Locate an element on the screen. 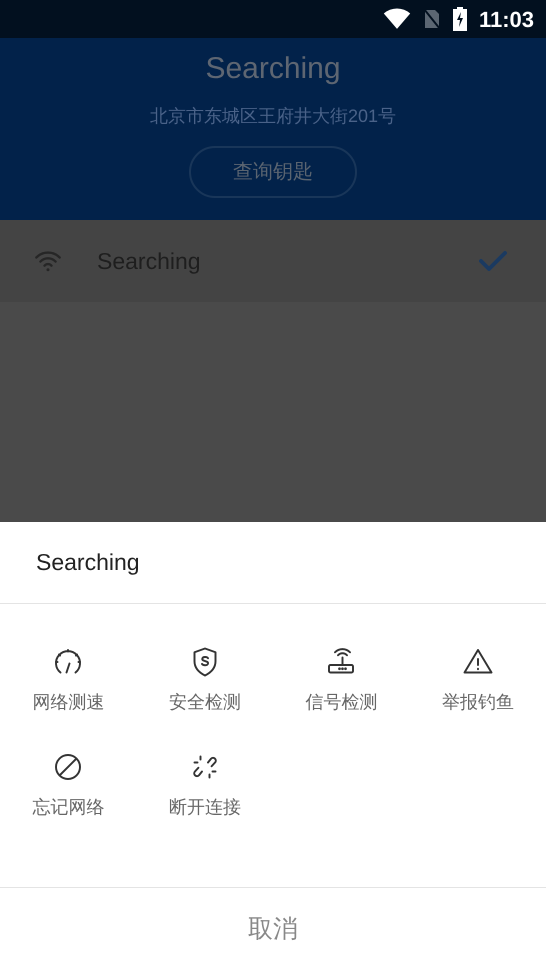  action-item: 忘记网络 is located at coordinates (68, 785).